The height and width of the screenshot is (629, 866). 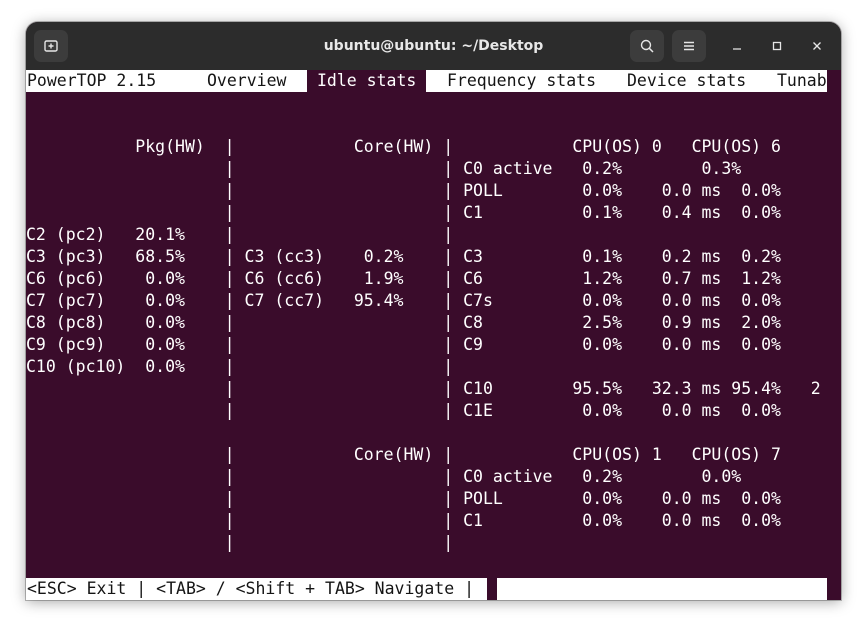 What do you see at coordinates (367, 81) in the screenshot?
I see `tab-idle-stats: Idle stats` at bounding box center [367, 81].